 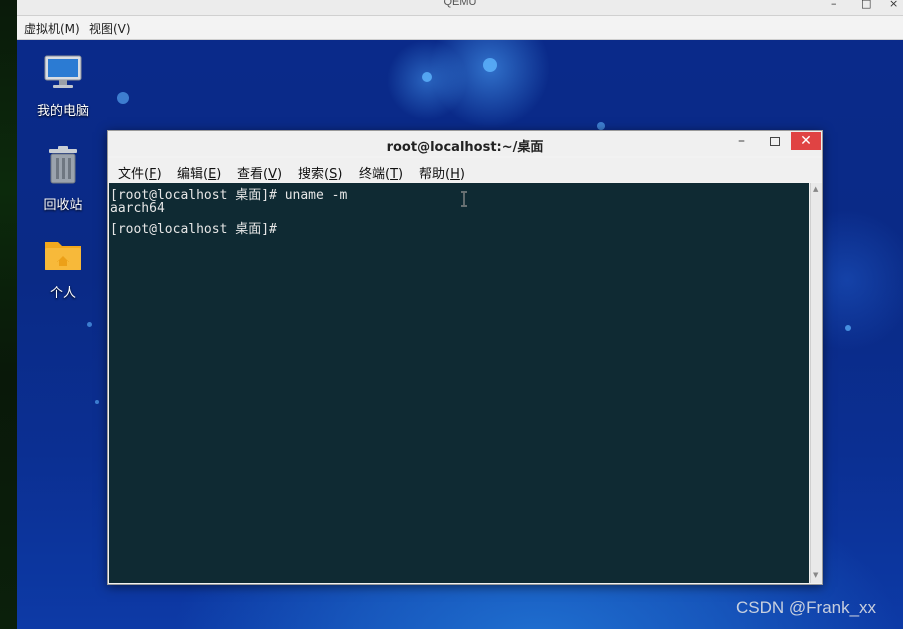 What do you see at coordinates (806, 607) in the screenshot?
I see `watermark-text: CSDN @Frank_xx` at bounding box center [806, 607].